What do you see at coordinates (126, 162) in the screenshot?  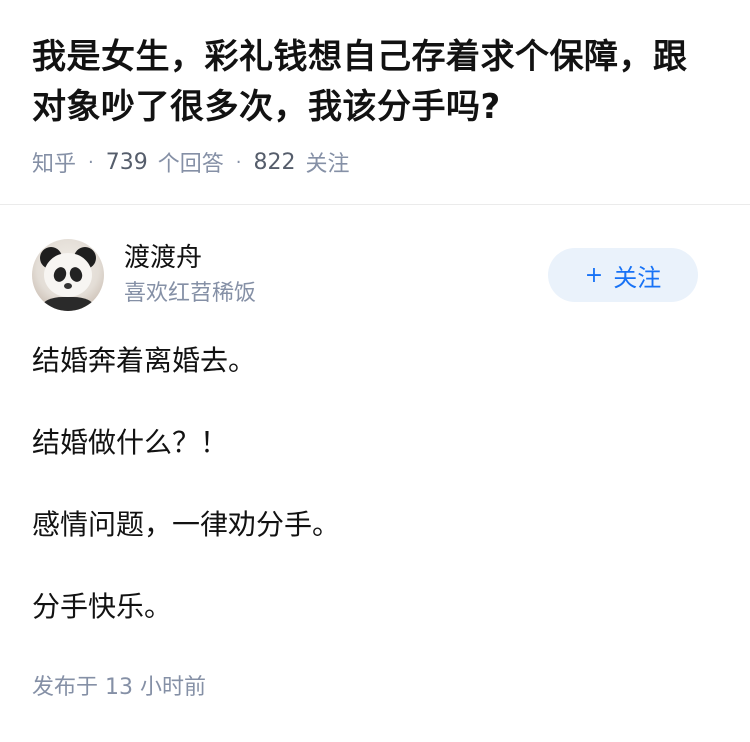 I see `answers-count: 739` at bounding box center [126, 162].